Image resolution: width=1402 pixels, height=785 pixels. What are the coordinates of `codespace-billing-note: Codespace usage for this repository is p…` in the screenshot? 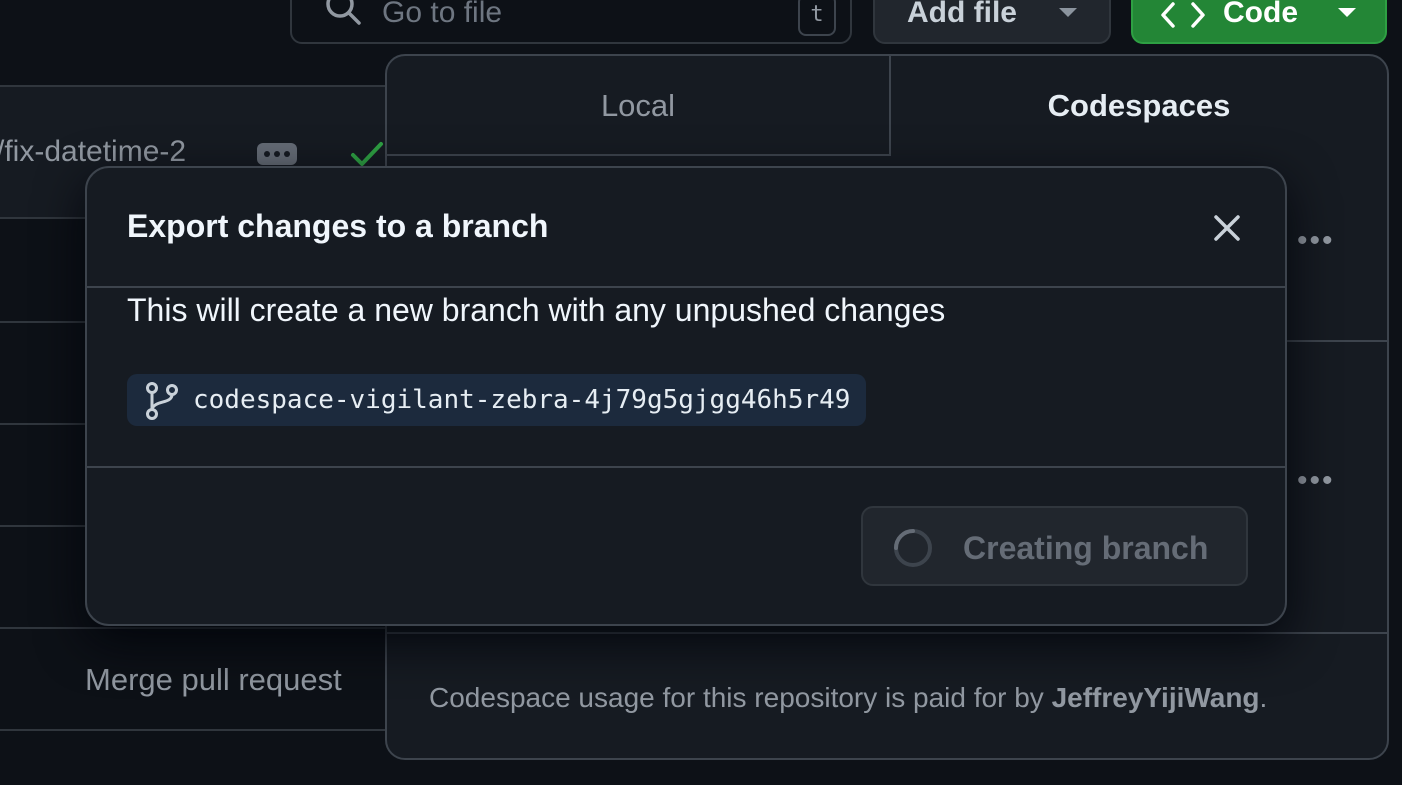 It's located at (848, 698).